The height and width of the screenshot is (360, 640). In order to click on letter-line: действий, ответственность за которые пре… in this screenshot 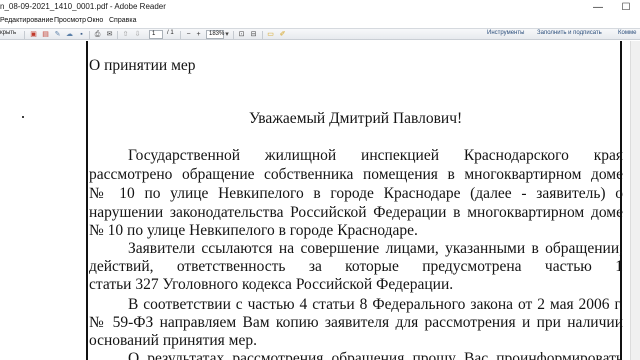, I will do `click(356, 266)`.